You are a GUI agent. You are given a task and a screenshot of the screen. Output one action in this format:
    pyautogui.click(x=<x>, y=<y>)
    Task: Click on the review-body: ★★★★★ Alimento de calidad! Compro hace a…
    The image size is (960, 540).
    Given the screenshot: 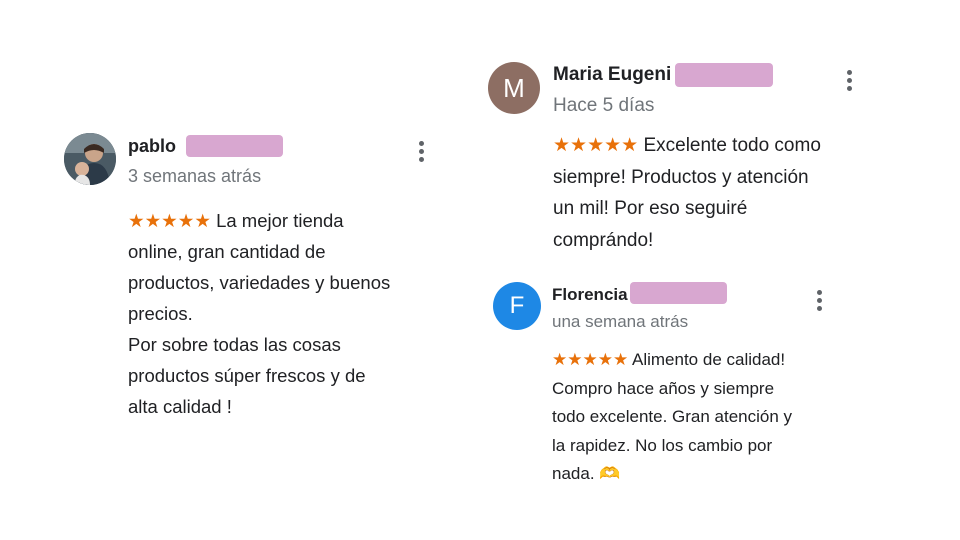 What is the action you would take?
    pyautogui.click(x=702, y=417)
    